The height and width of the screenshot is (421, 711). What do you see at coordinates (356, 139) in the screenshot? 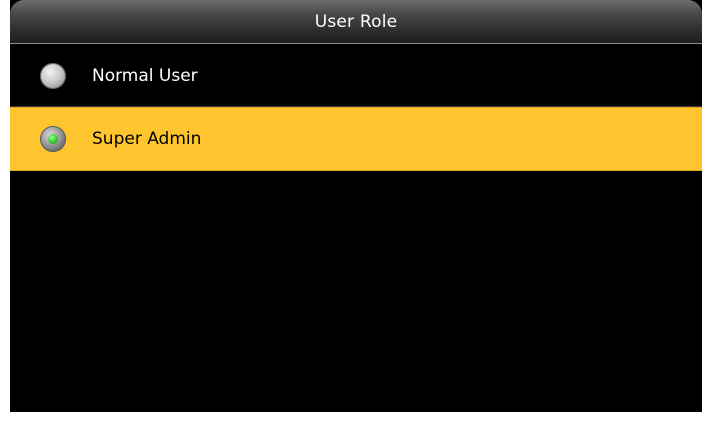
I see `option-super-admin: Super Admin` at bounding box center [356, 139].